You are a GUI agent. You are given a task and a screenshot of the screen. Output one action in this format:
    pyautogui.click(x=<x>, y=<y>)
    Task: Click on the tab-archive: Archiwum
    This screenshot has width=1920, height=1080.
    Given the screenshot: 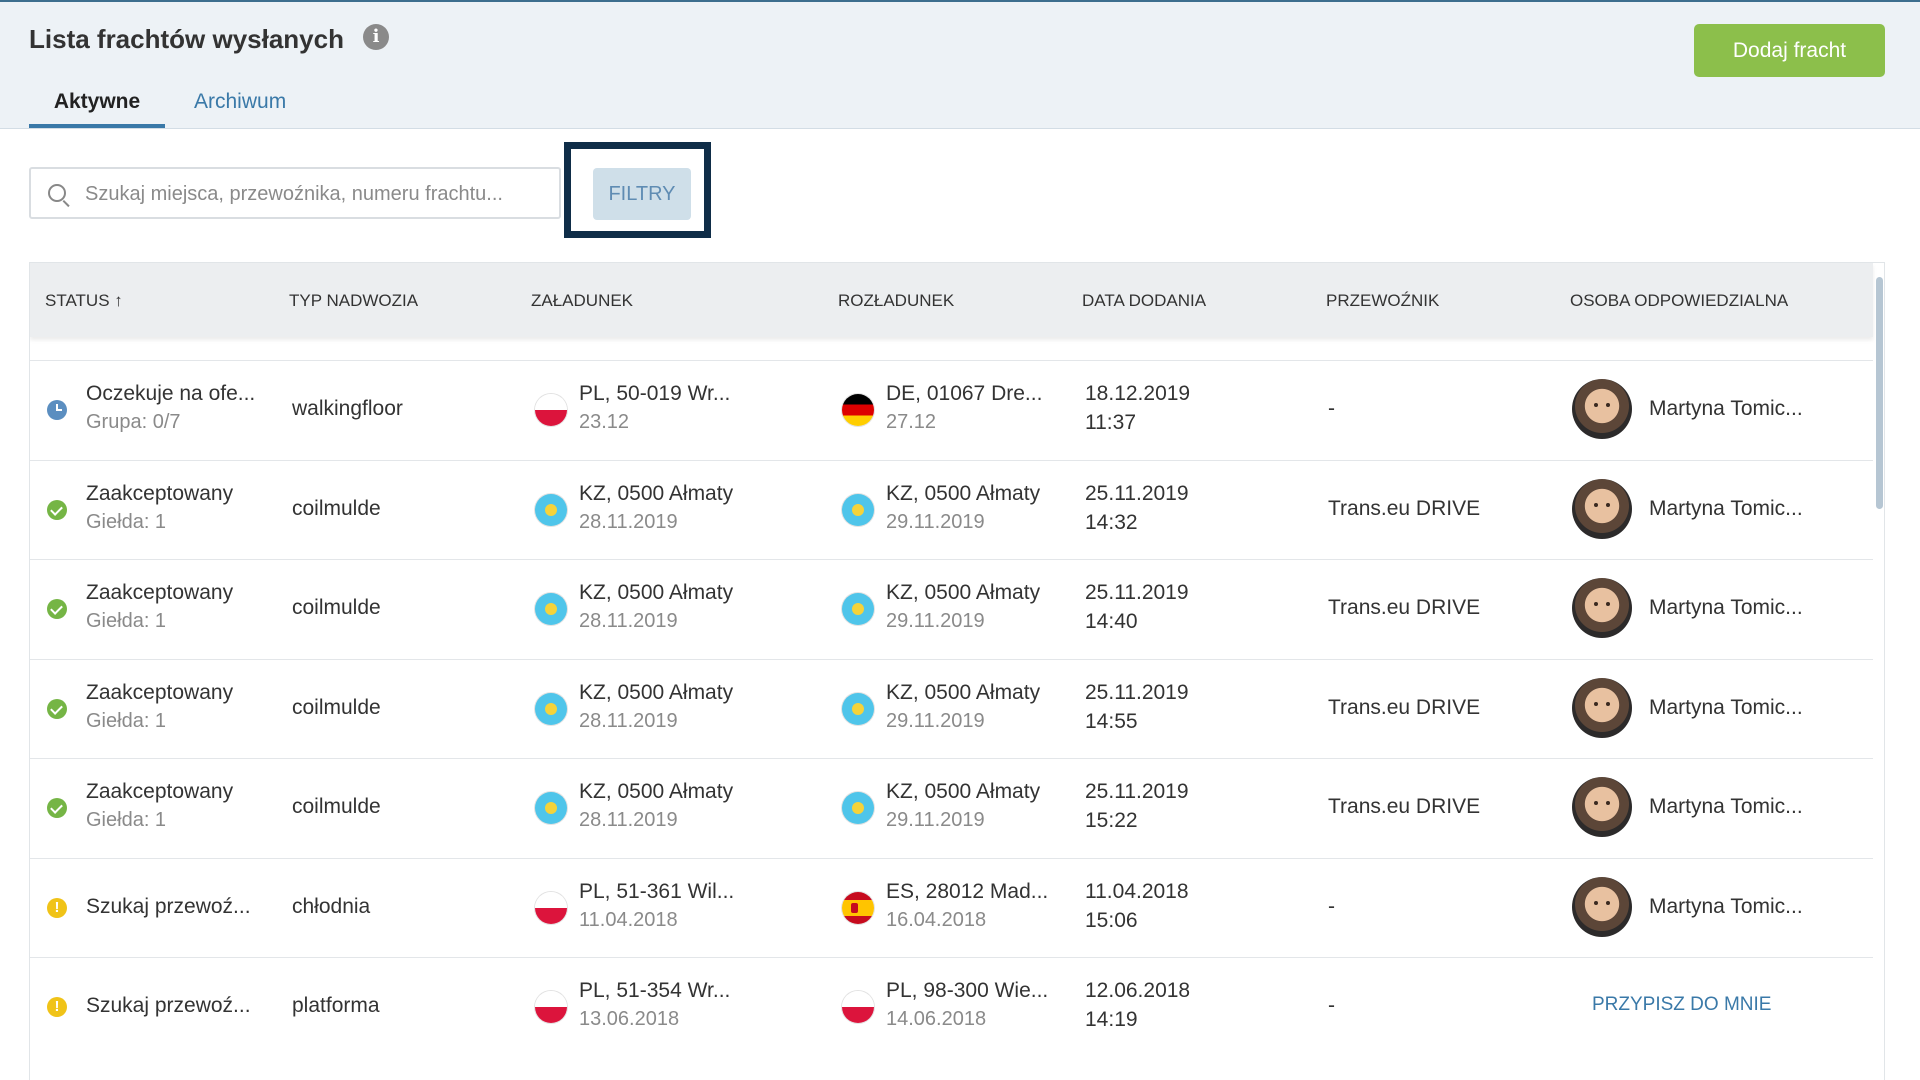 What is the action you would take?
    pyautogui.click(x=240, y=109)
    